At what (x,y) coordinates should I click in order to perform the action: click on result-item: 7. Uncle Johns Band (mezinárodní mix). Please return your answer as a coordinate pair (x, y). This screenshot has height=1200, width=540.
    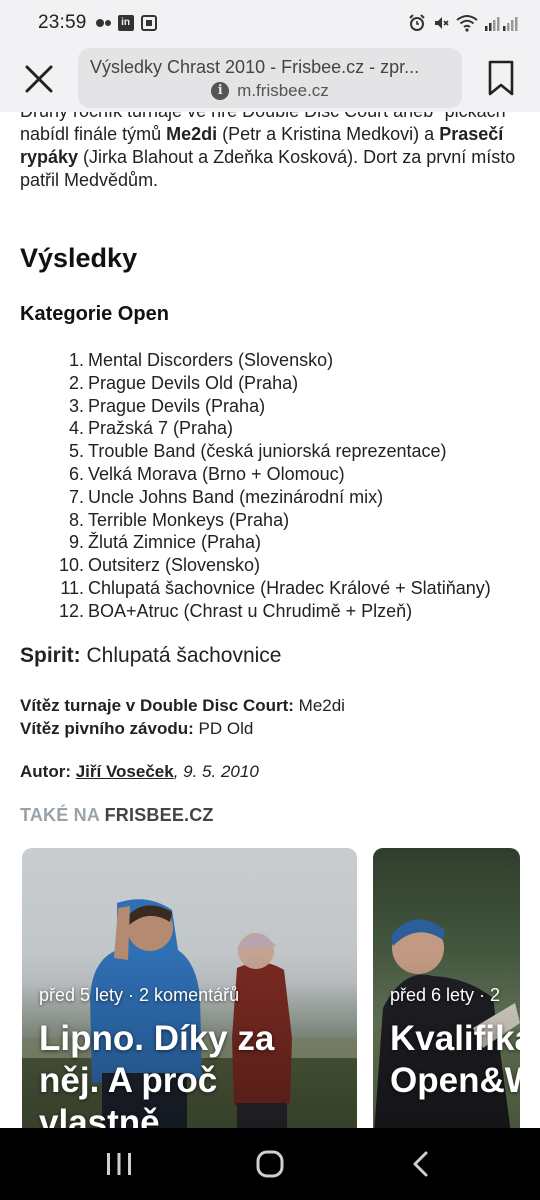
    Looking at the image, I should click on (271, 497).